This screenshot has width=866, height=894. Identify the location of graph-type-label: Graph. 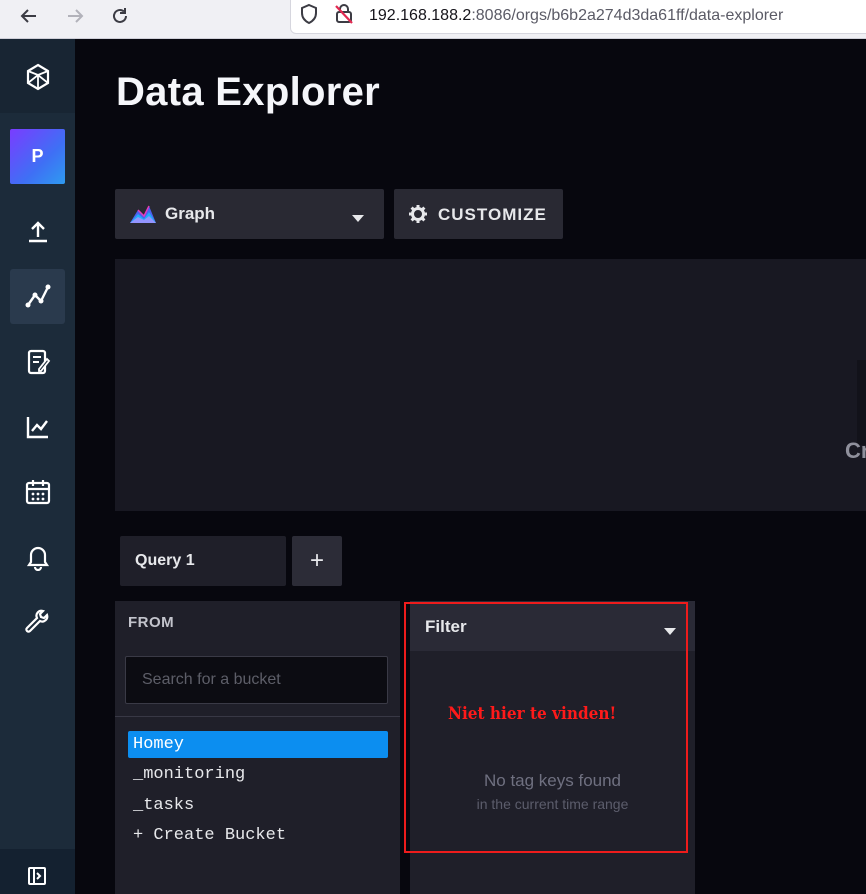
(190, 213).